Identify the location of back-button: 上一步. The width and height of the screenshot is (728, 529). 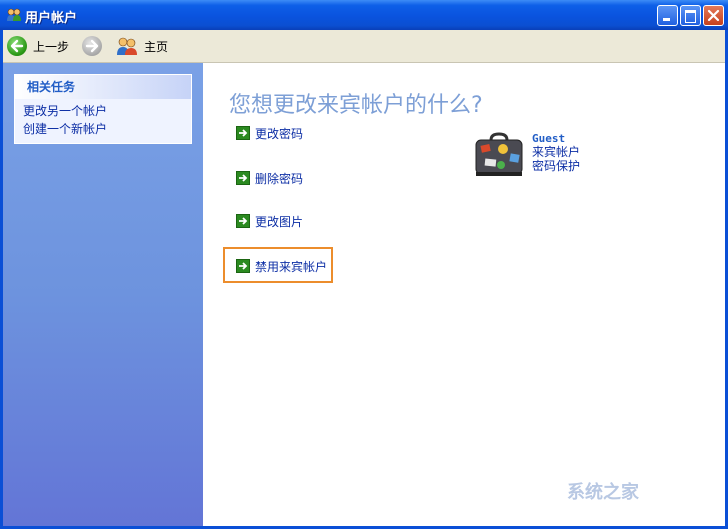
(38, 46).